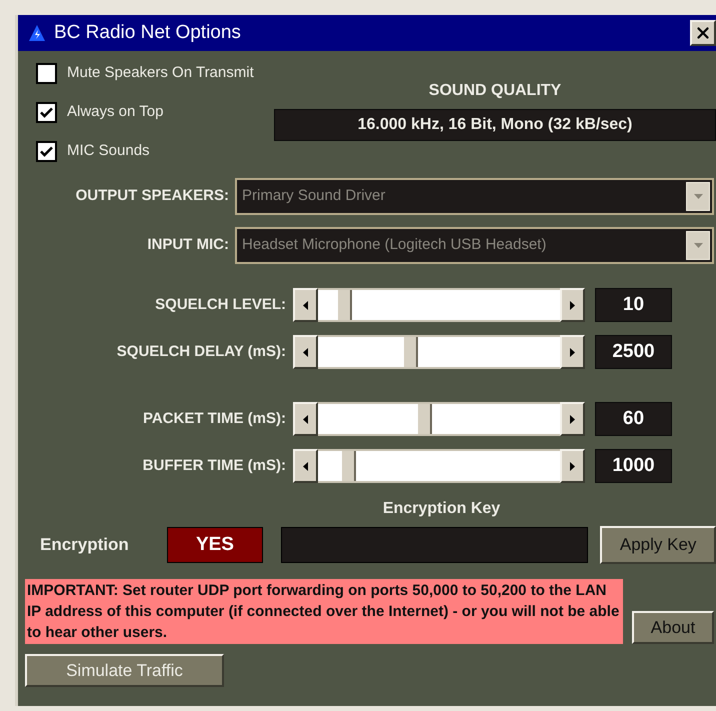  I want to click on slider-label: SQUELCH LEVEL:, so click(220, 304).